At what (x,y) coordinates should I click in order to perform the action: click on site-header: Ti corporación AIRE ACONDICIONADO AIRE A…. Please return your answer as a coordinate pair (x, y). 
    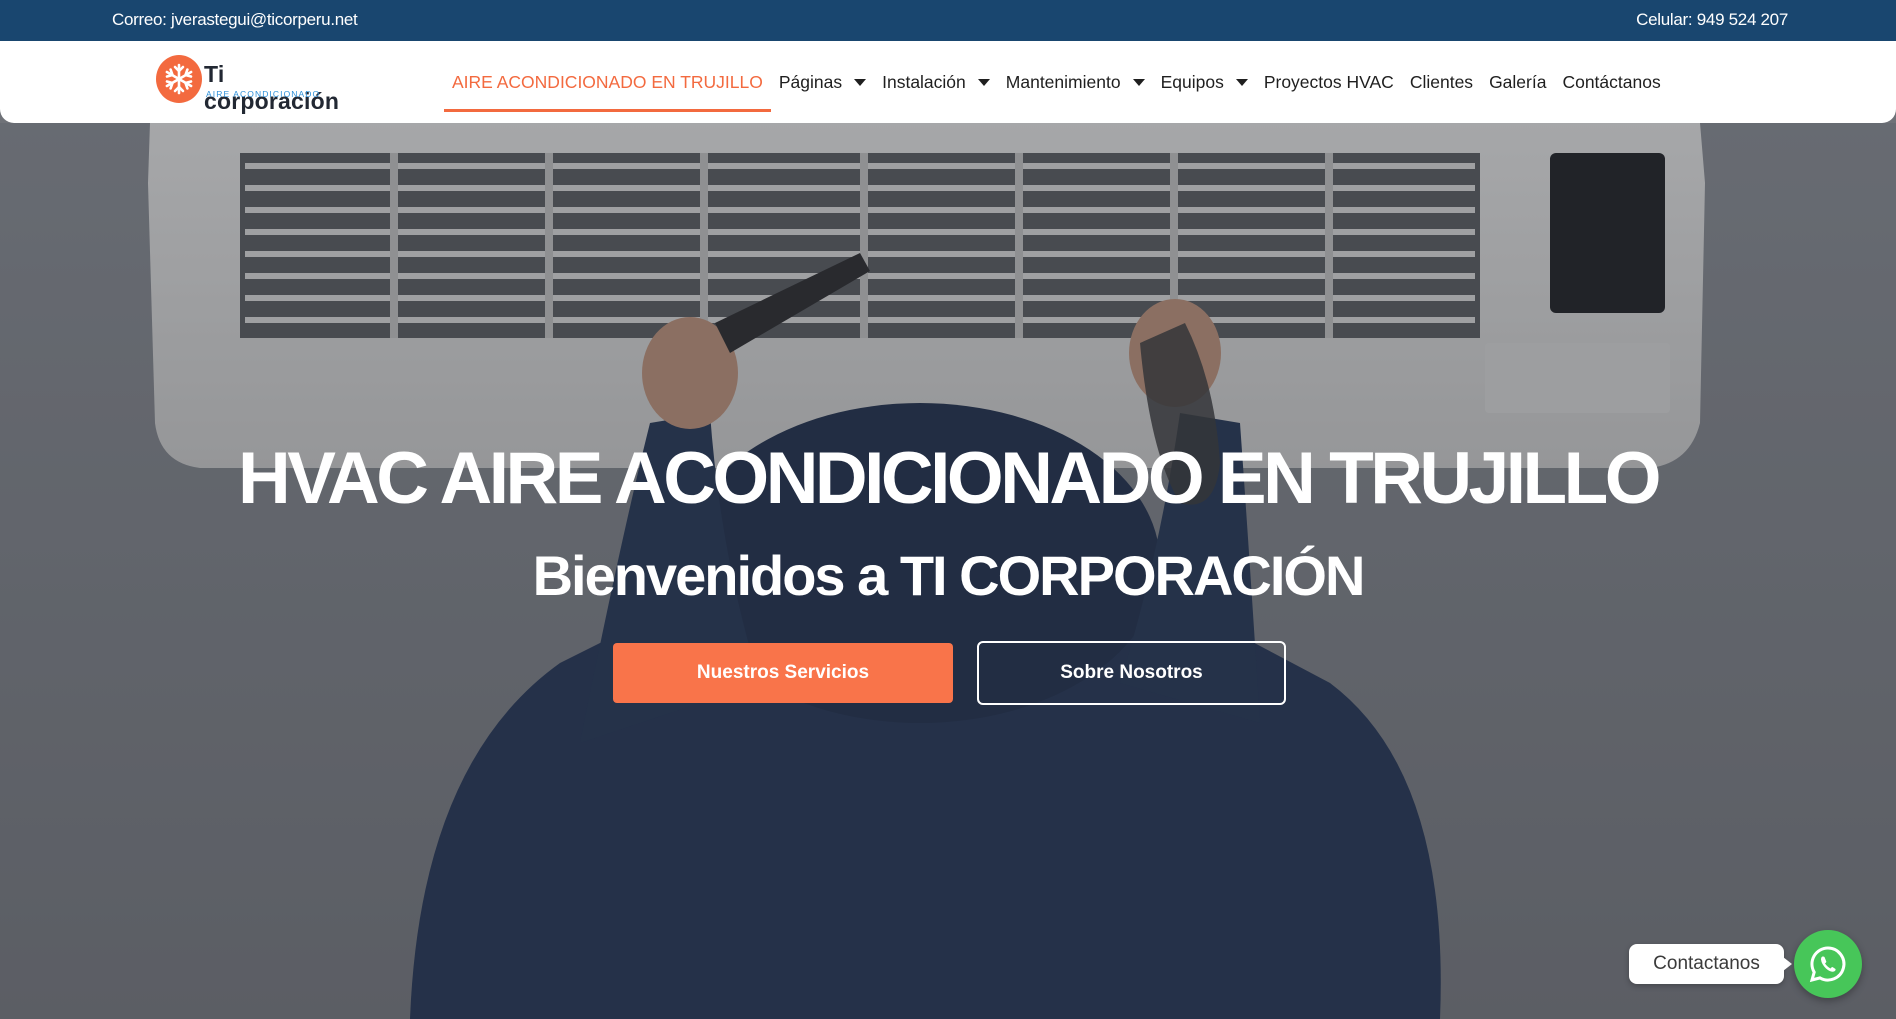
    Looking at the image, I should click on (948, 82).